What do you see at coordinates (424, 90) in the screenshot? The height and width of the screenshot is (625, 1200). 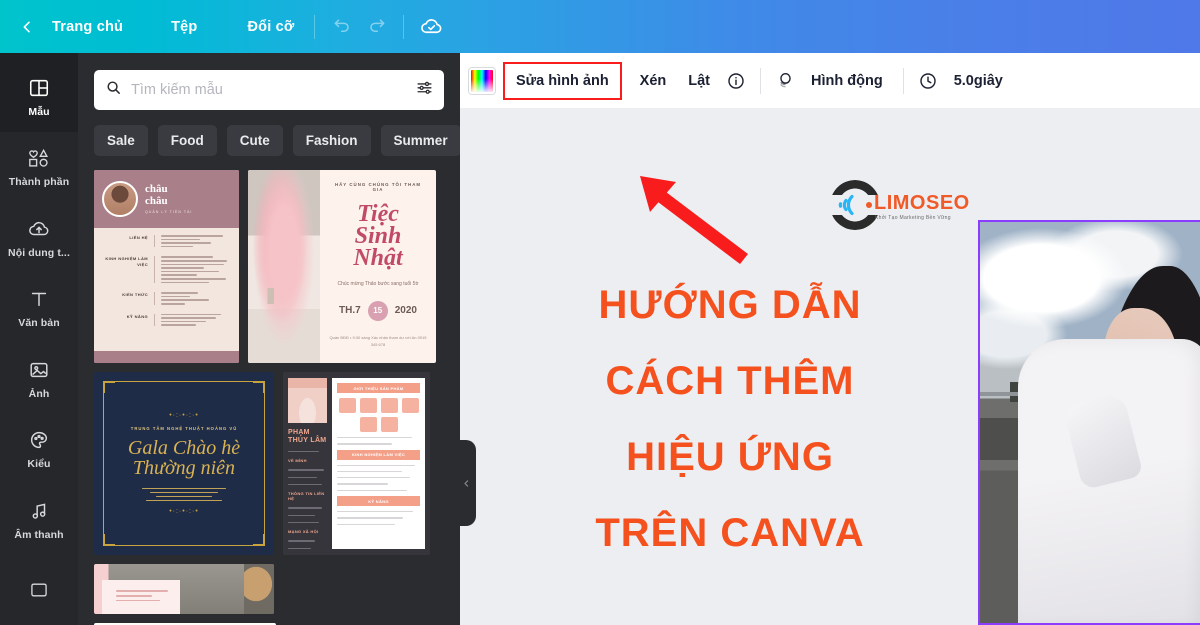 I see `sliders-icon` at bounding box center [424, 90].